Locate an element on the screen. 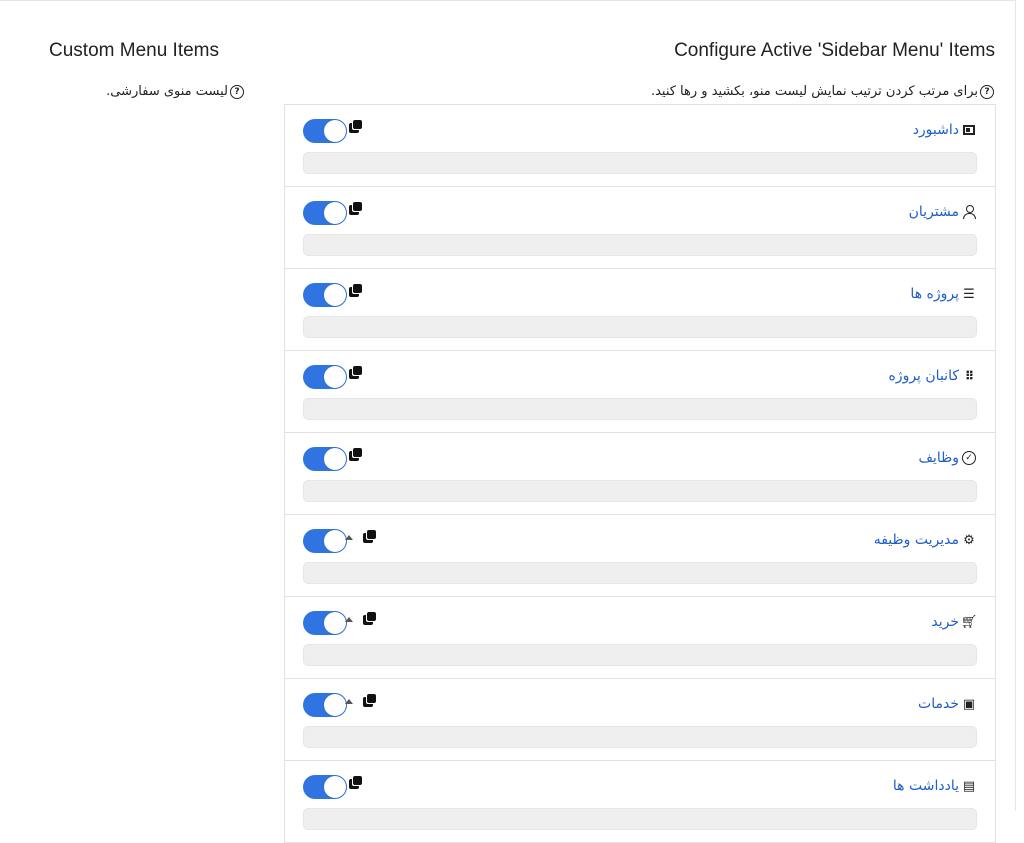 The image size is (1024, 843). dashboard-icon is located at coordinates (969, 130).